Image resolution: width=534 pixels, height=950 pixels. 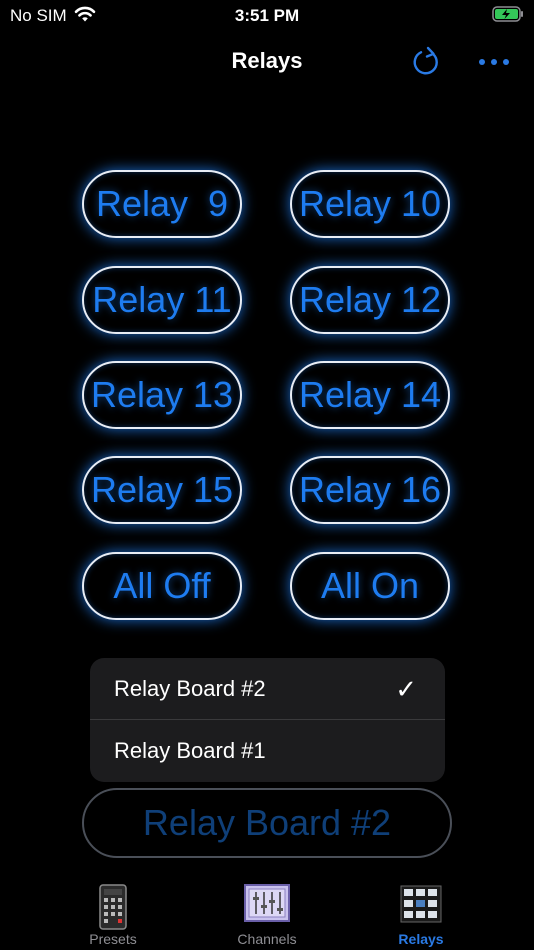 I want to click on board-select-button: Relay Board #2, so click(x=267, y=823).